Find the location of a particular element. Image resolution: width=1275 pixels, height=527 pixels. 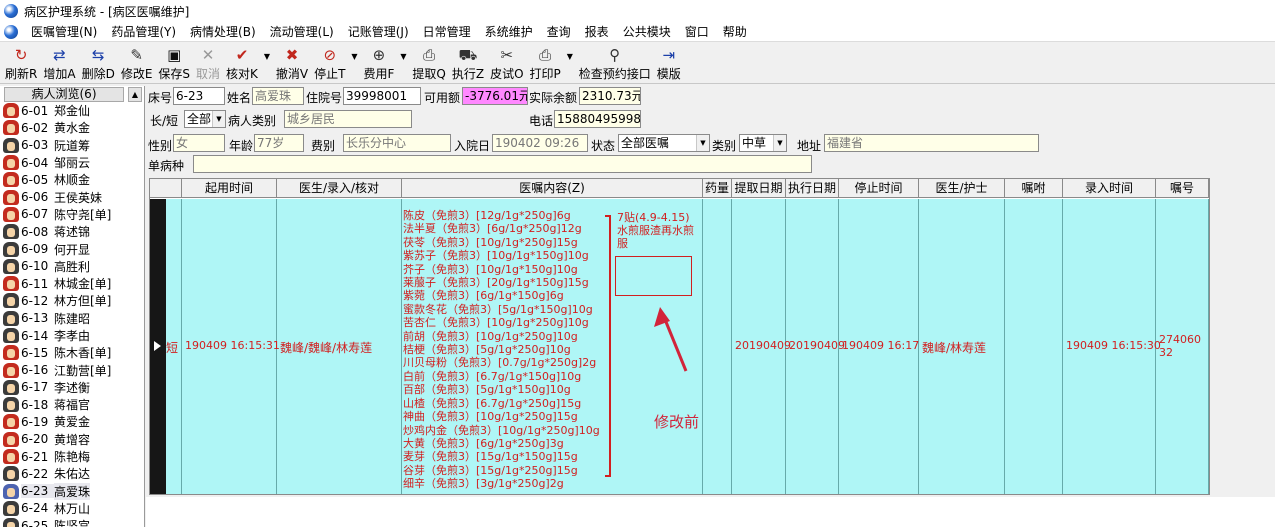

patient-list-item: 6-21 陈艳梅 is located at coordinates (72, 456).